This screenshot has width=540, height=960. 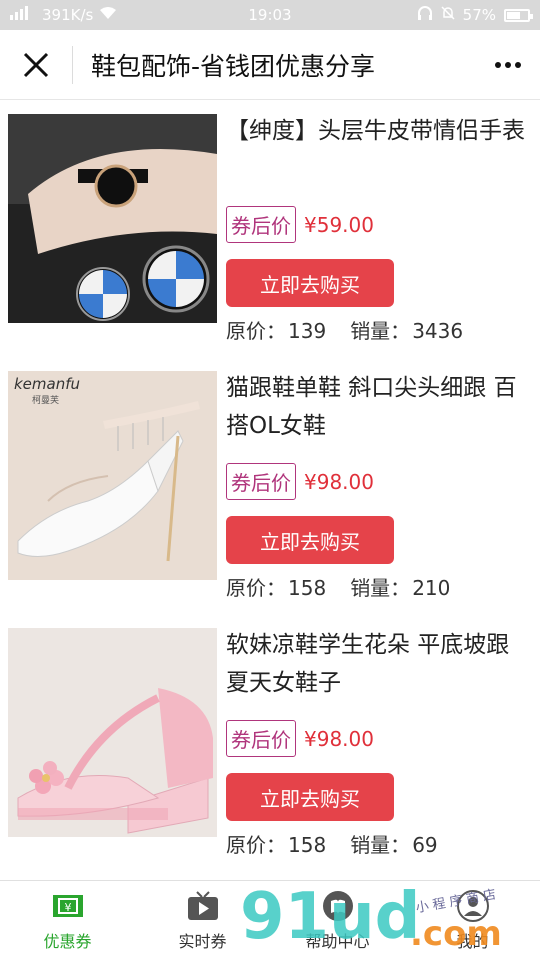 What do you see at coordinates (479, 15) in the screenshot?
I see `battery-percent: 57%` at bounding box center [479, 15].